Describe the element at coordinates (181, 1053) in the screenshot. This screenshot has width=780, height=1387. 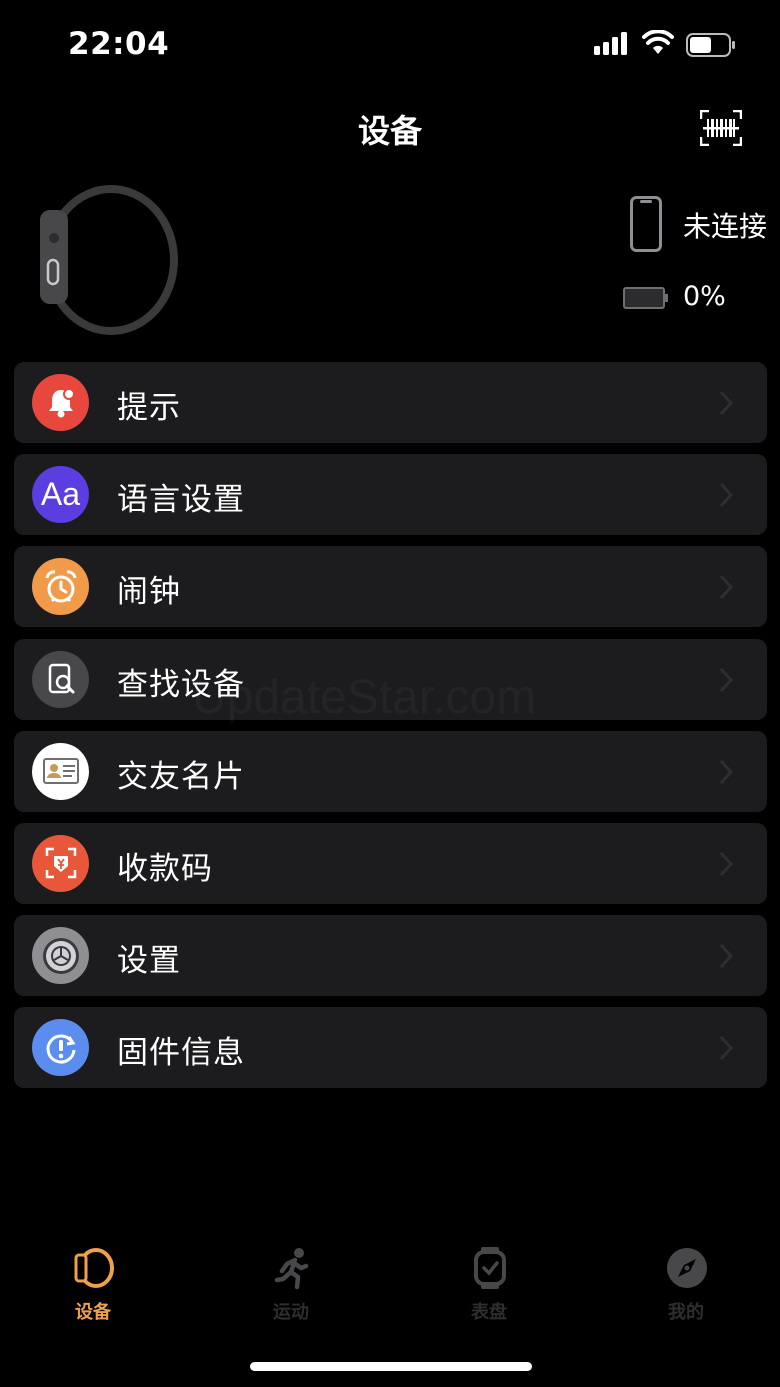
I see `menu-item-label: 固件信息` at that location.